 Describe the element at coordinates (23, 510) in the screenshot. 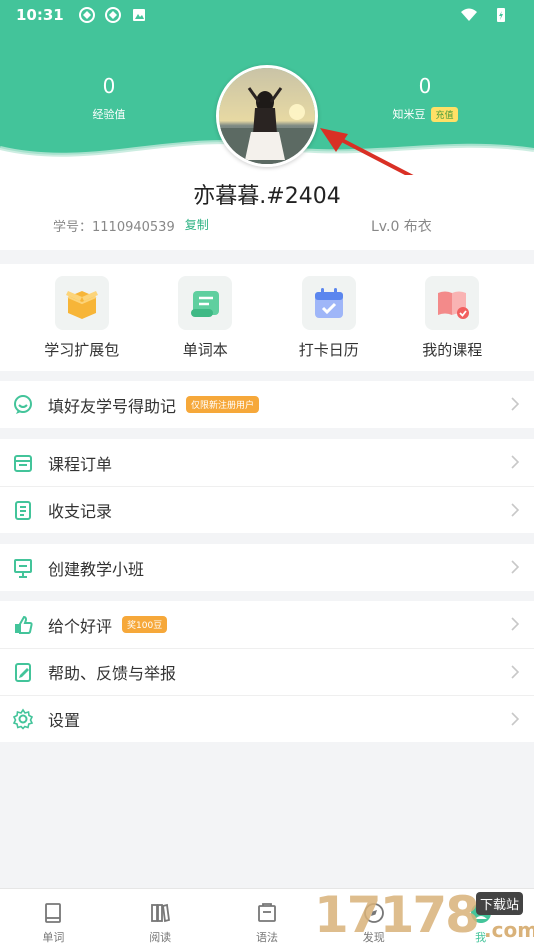

I see `receipt-icon` at that location.